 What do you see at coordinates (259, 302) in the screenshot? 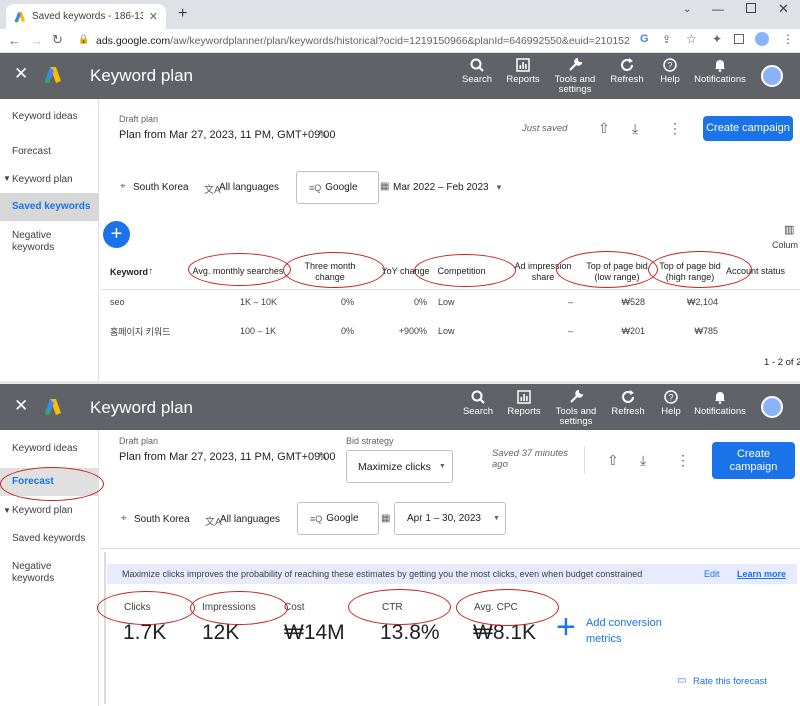
I see `row-avg-searches: 1K – 10K` at bounding box center [259, 302].